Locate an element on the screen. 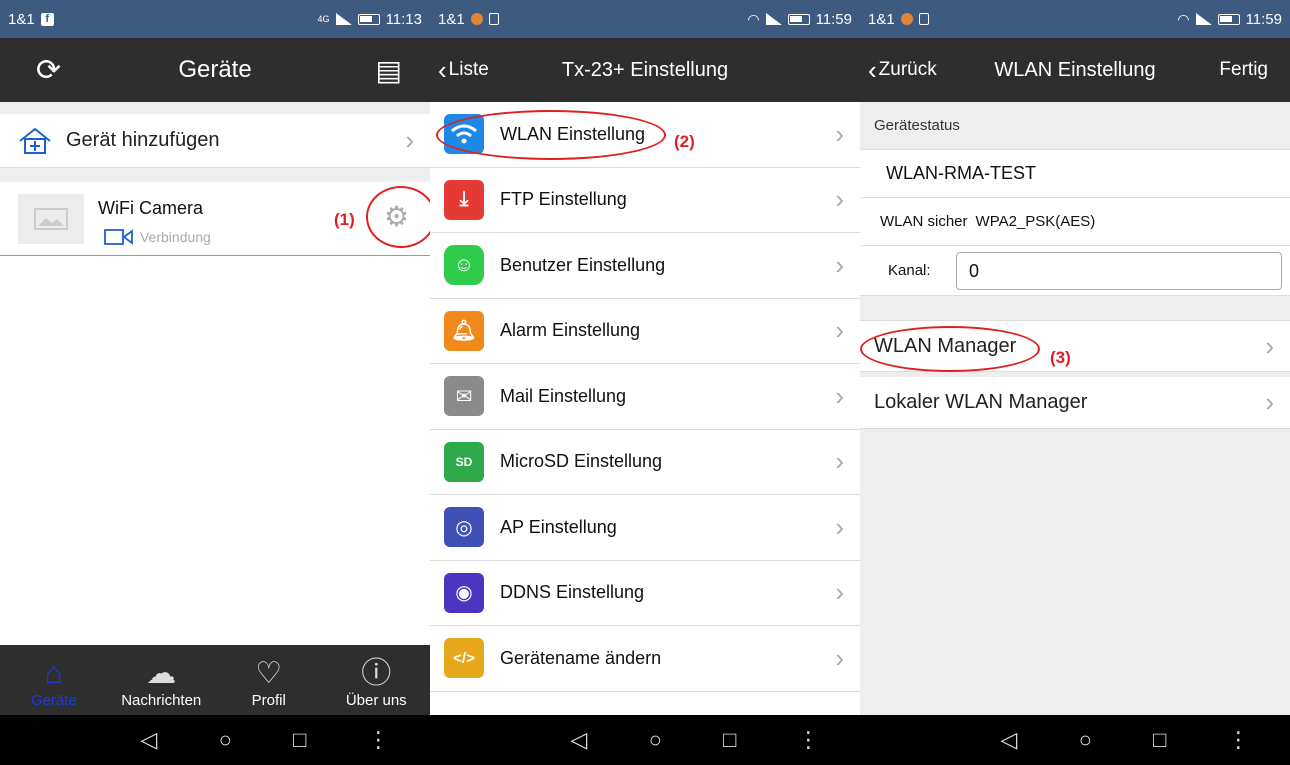  tab-messages: ☁ Nachrichten is located at coordinates (162, 680).